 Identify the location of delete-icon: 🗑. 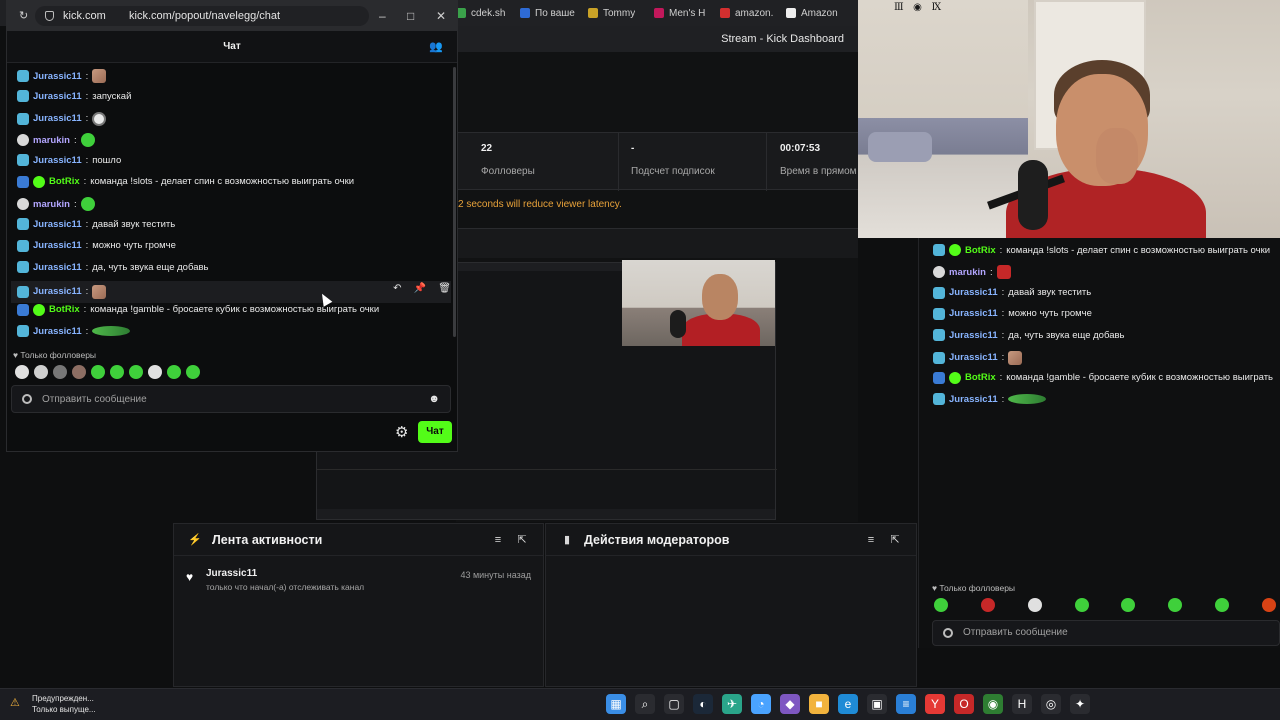
(444, 288).